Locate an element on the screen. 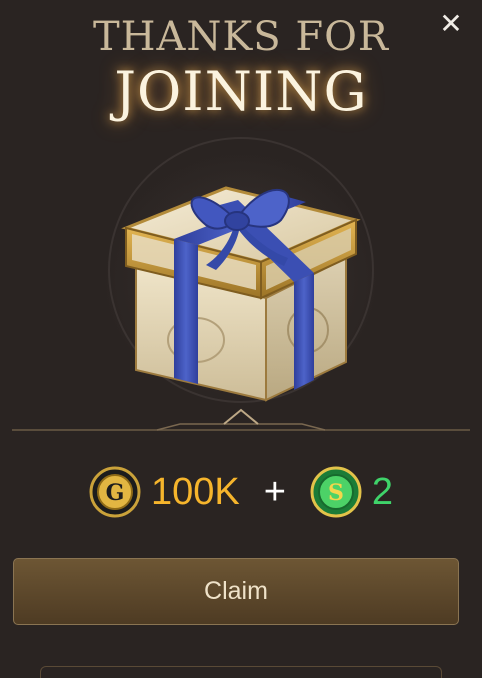 This screenshot has width=482, height=678. sweeps-coin-icon: S is located at coordinates (336, 492).